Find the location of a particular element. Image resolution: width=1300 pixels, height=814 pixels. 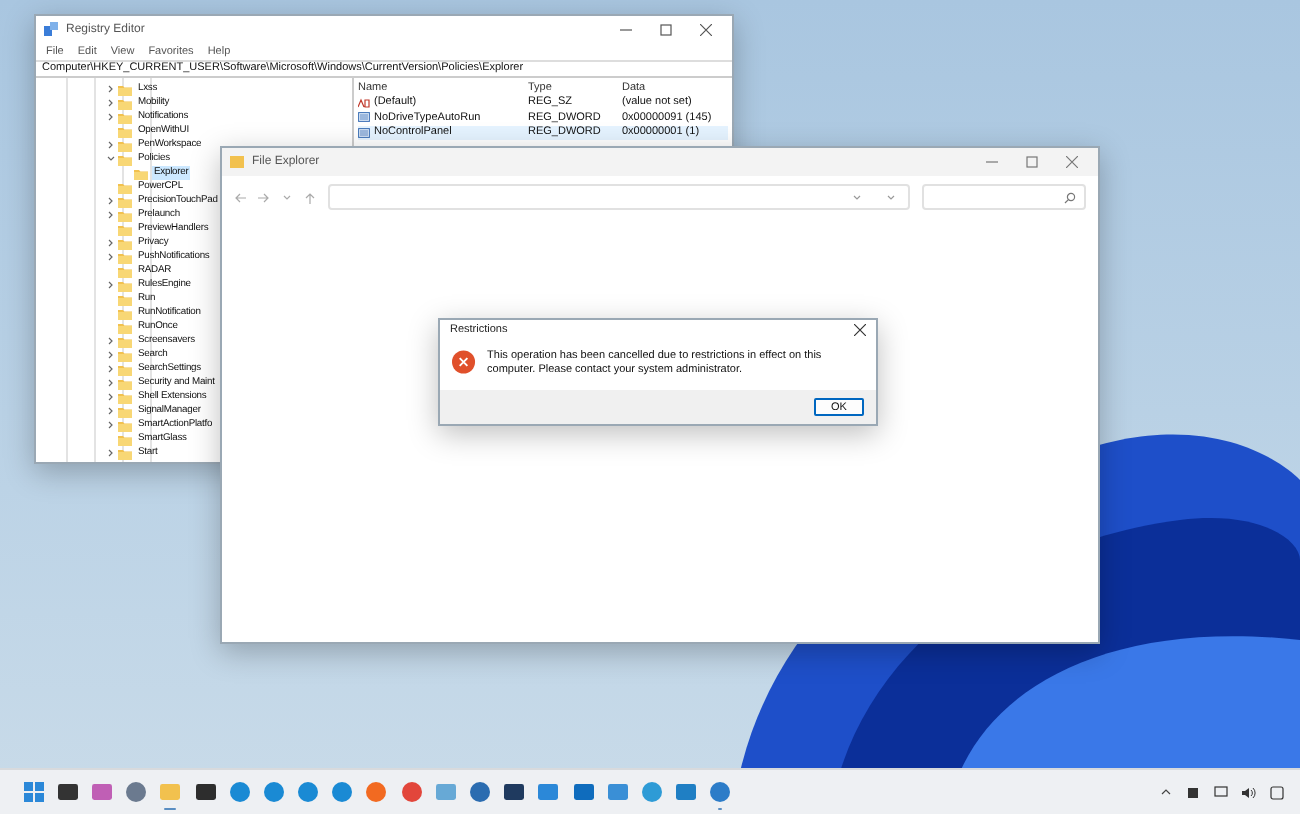

minimize-icon is located at coordinates (626, 29).